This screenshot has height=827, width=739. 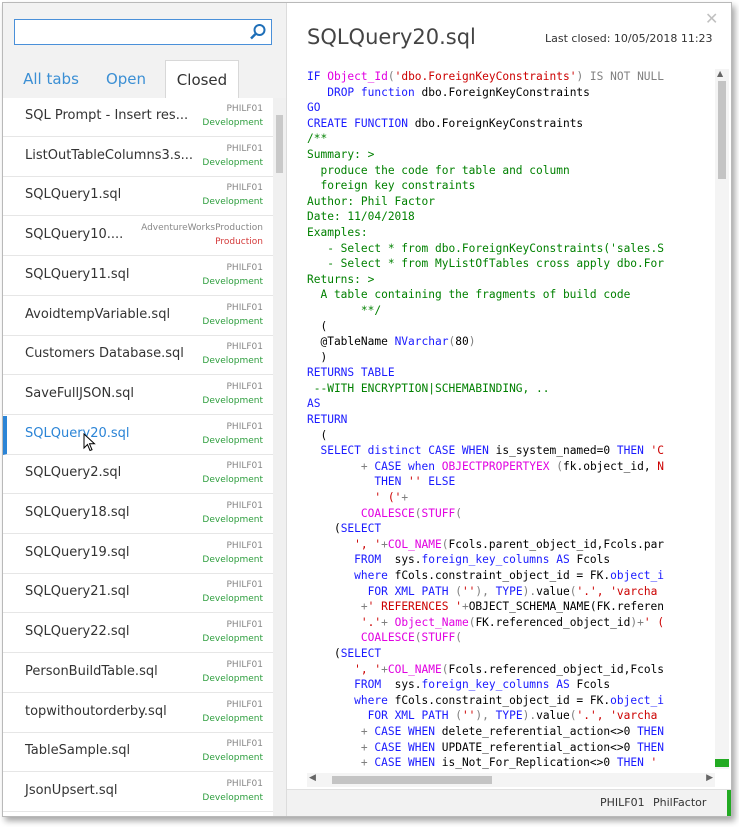 What do you see at coordinates (77, 512) in the screenshot?
I see `tab-name: SQLQuery18.sql` at bounding box center [77, 512].